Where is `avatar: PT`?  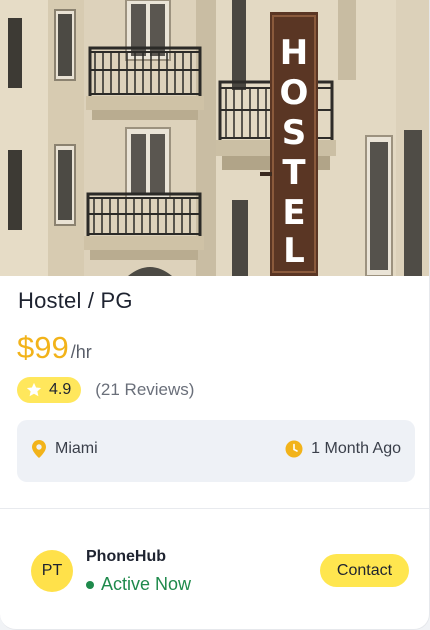 avatar: PT is located at coordinates (52, 571).